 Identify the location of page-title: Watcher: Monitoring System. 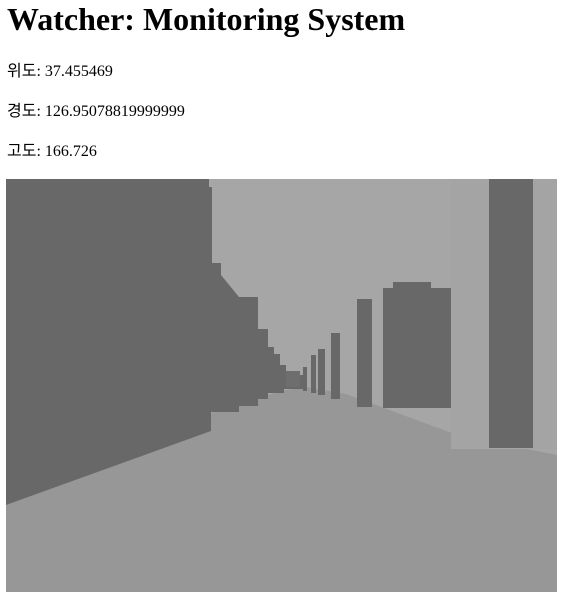
(206, 19).